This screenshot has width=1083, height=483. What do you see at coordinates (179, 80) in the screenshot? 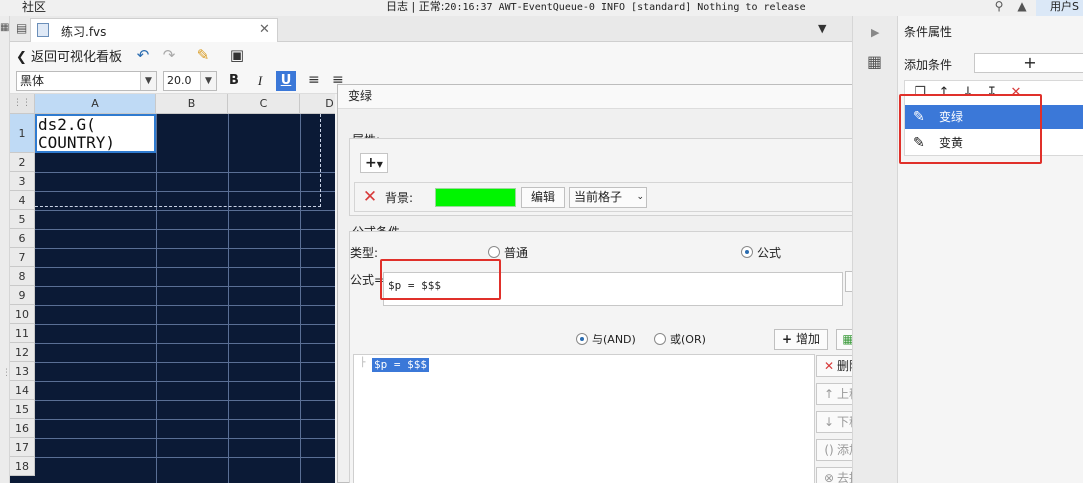
I see `font-size-value: 20.0` at bounding box center [179, 80].